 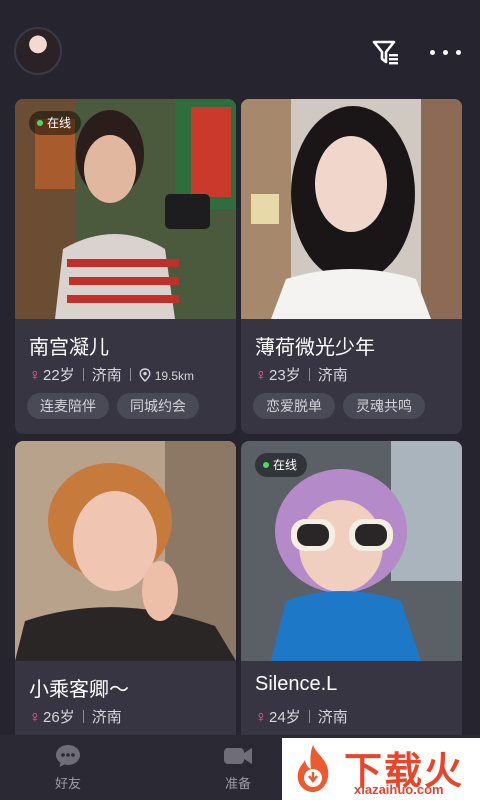 I want to click on card-meta: ♀ 24岁 济南, so click(x=301, y=716).